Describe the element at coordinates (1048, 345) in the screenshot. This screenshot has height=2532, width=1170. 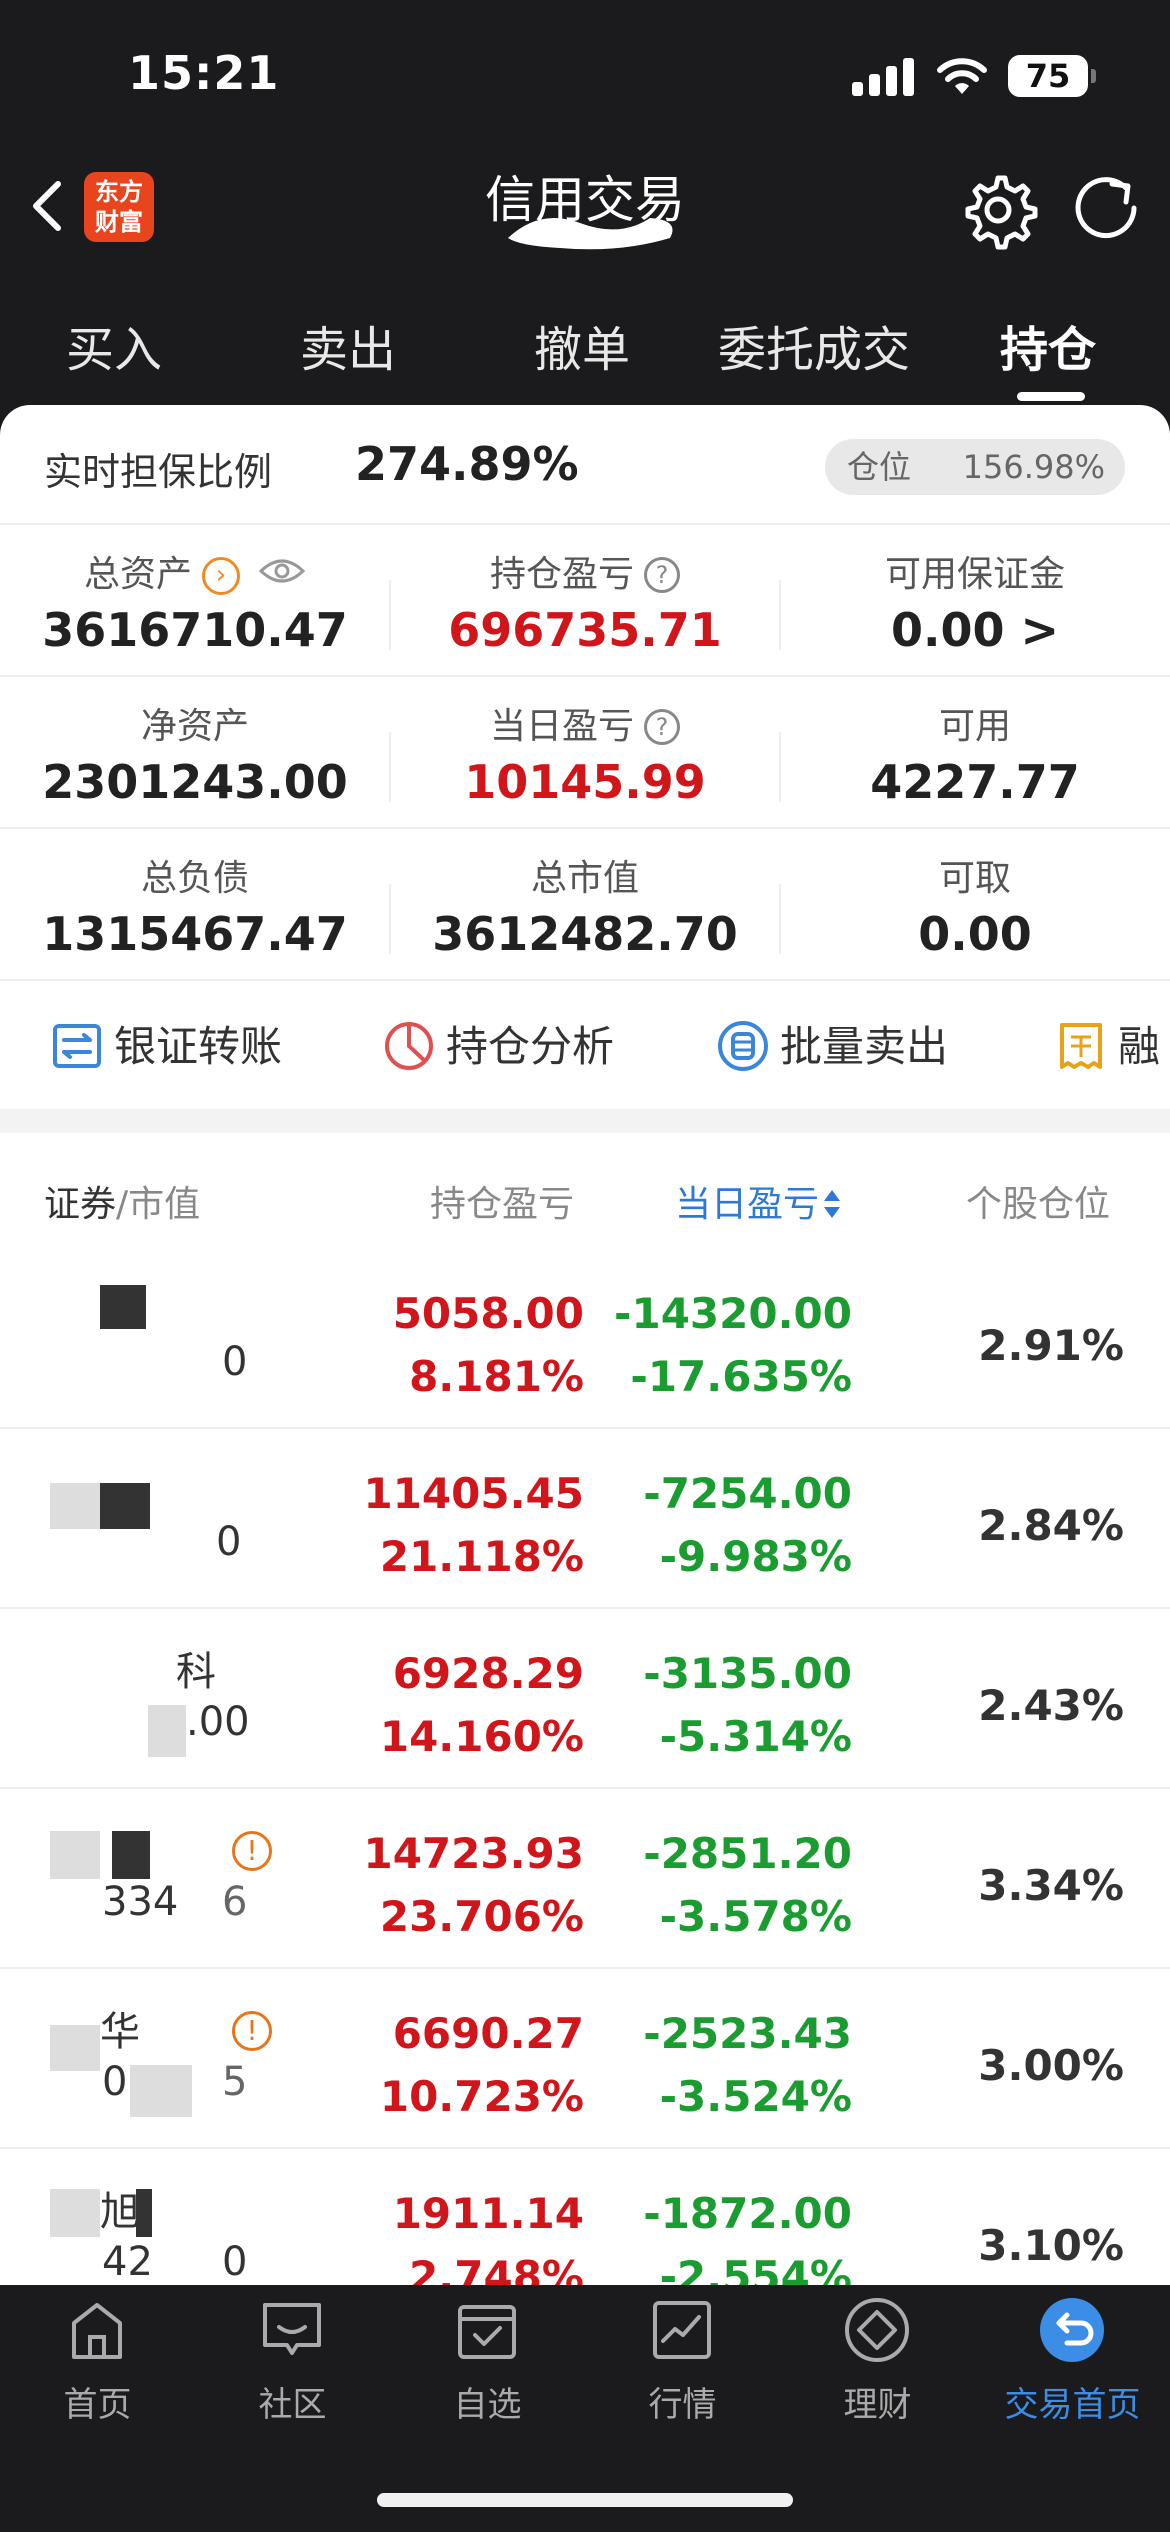
I see `tab-holdings: 持仓` at that location.